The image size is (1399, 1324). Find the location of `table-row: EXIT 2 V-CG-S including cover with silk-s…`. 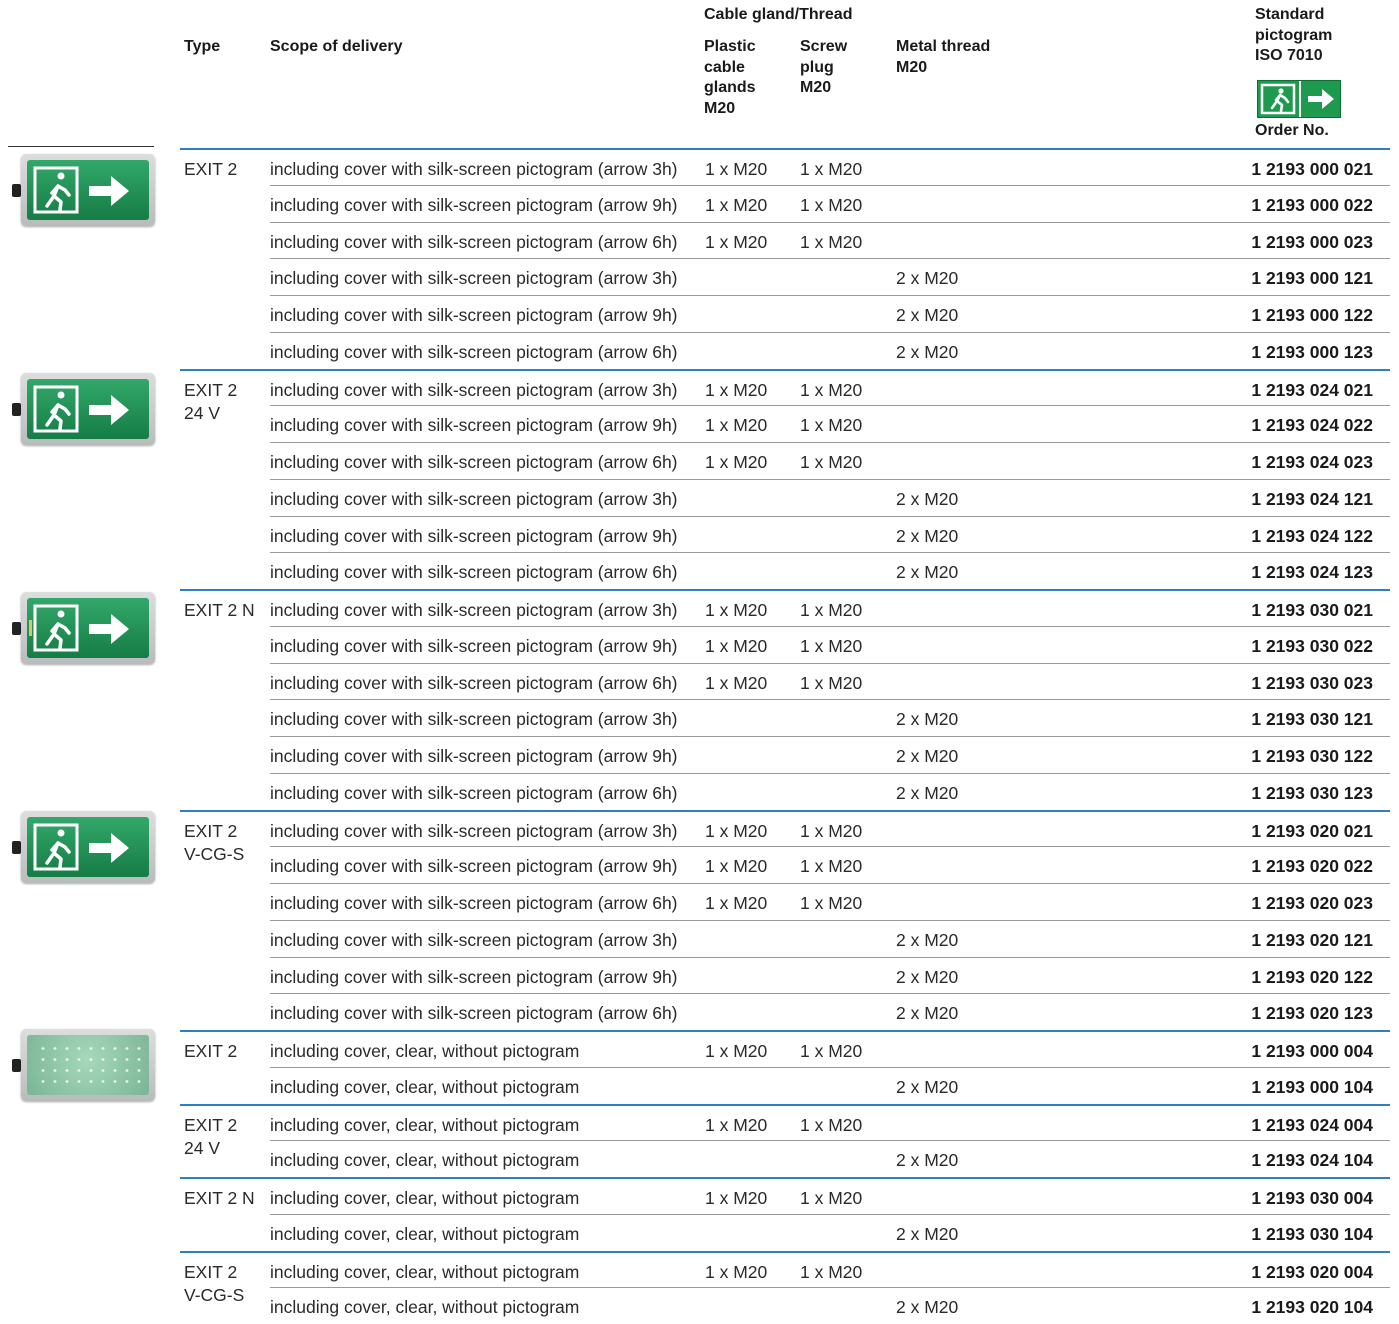

table-row: EXIT 2 V-CG-S including cover with silk-s… is located at coordinates (785, 836).